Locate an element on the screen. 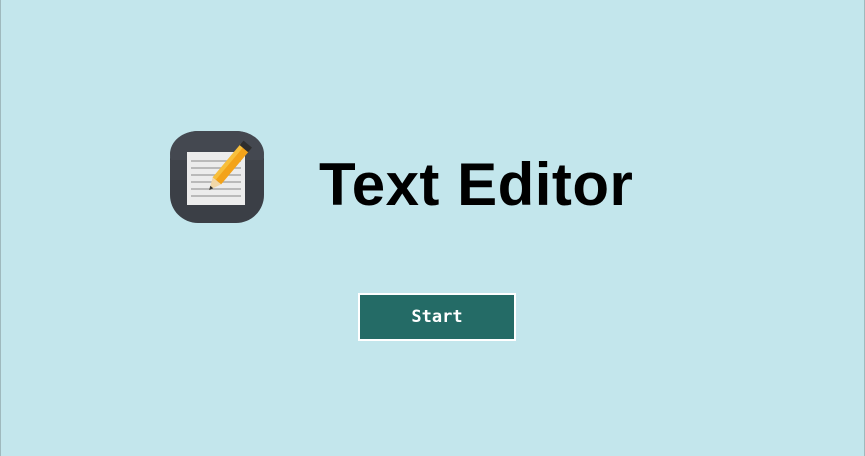  notepad-pencil-icon is located at coordinates (217, 177).